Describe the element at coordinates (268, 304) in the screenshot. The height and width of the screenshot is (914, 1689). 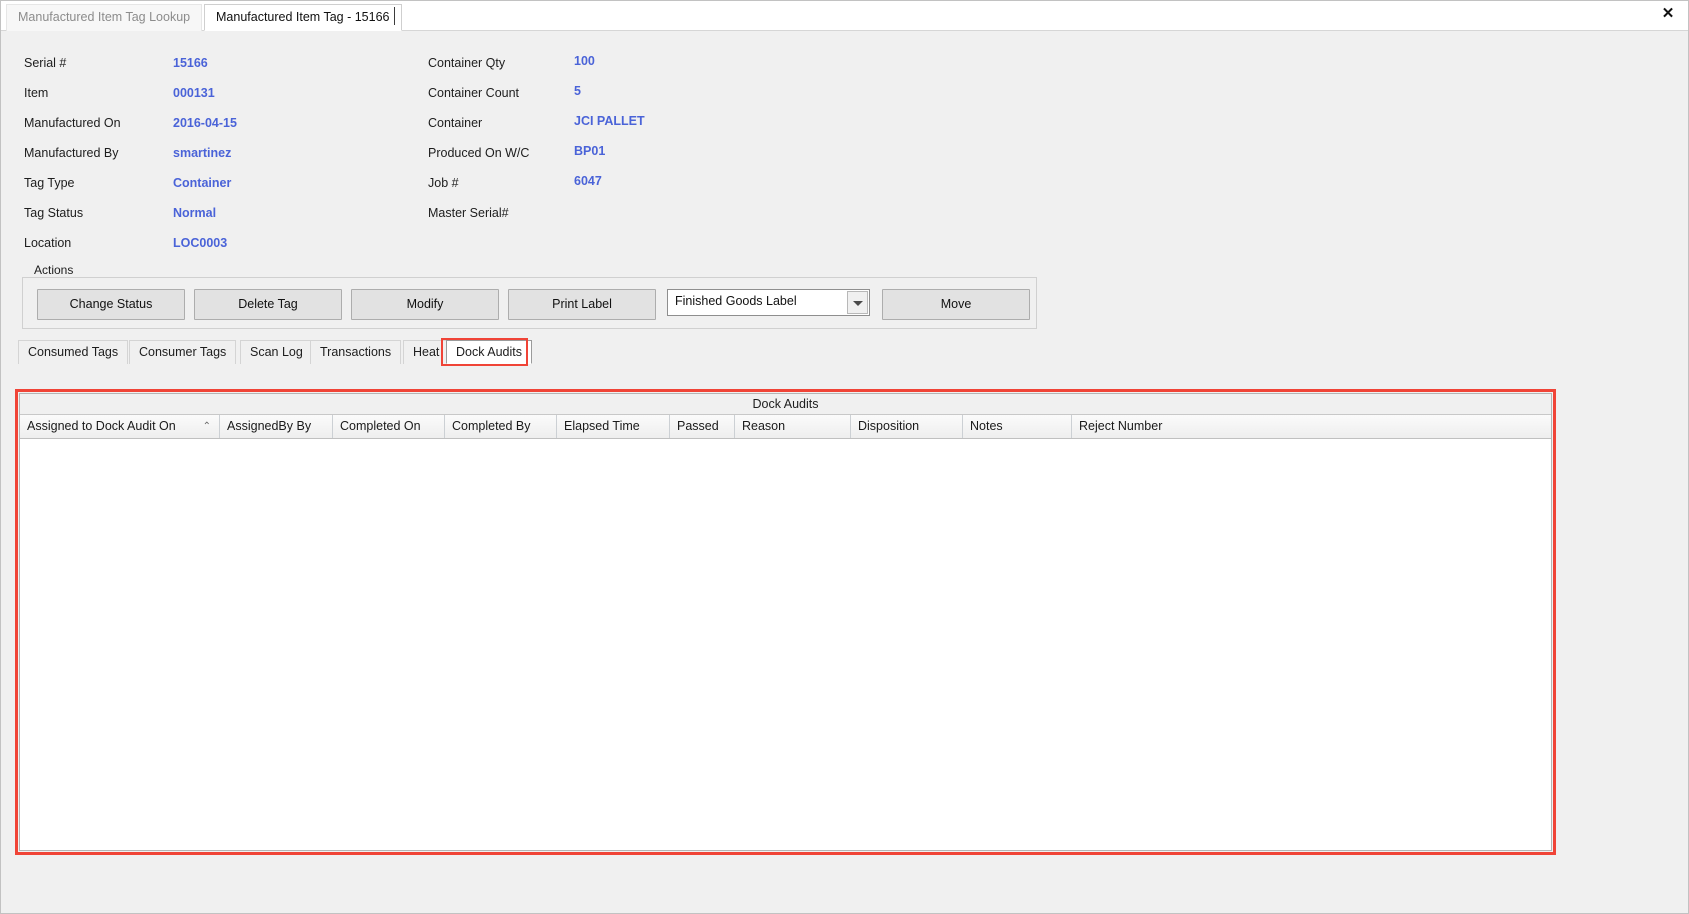
I see `delete-tag-button: Delete Tag` at that location.